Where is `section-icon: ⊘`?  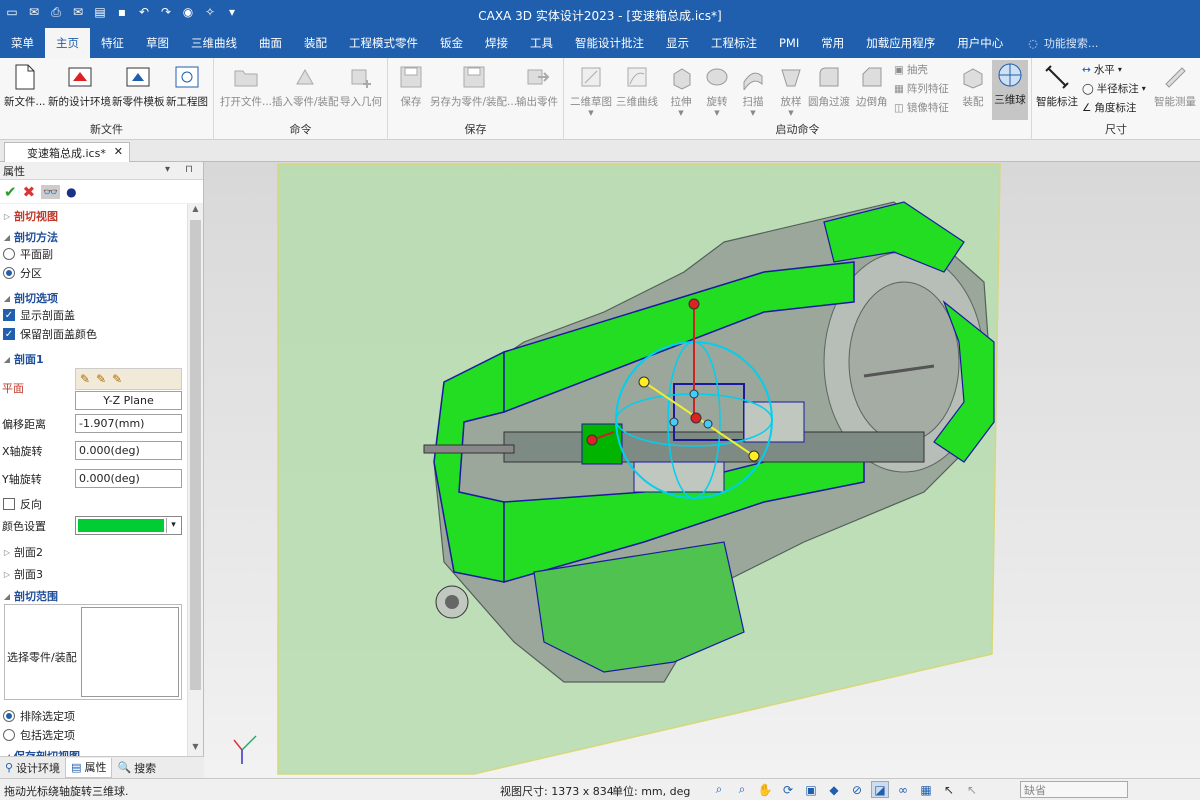
section-icon: ⊘ is located at coordinates (857, 789).